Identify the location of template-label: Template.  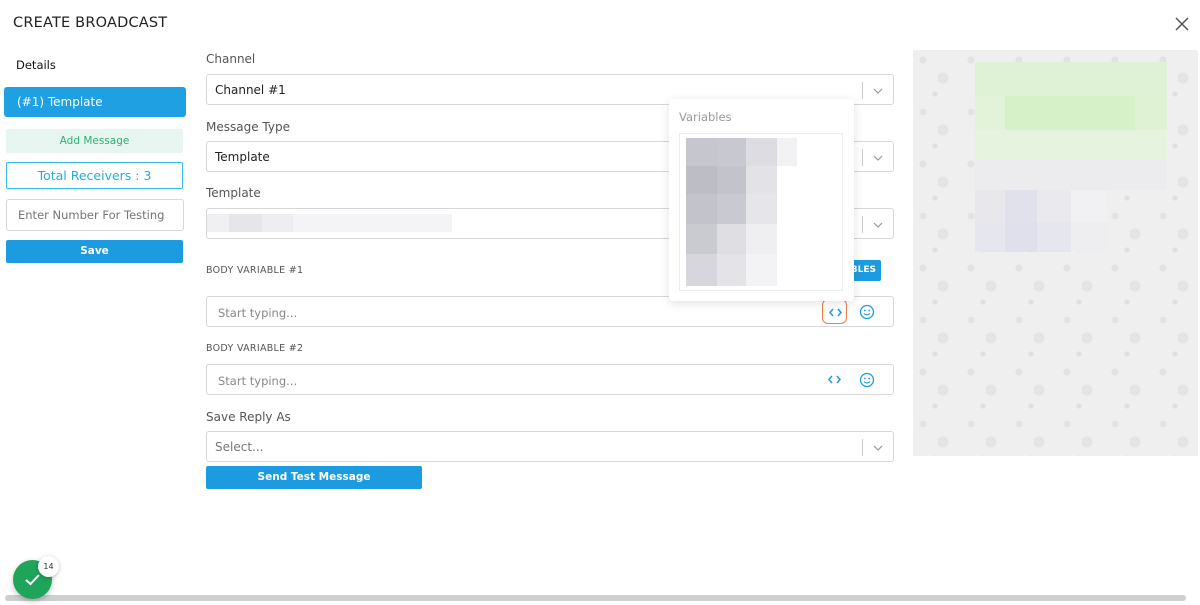
(233, 193).